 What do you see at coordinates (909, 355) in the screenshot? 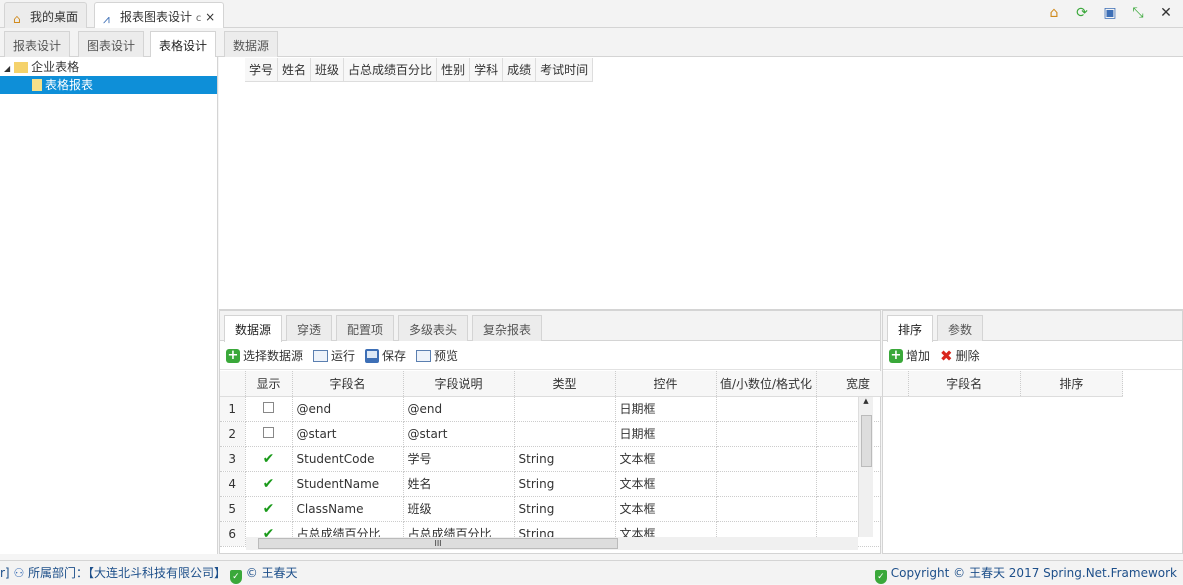
I see `add-button: + 增加` at bounding box center [909, 355].